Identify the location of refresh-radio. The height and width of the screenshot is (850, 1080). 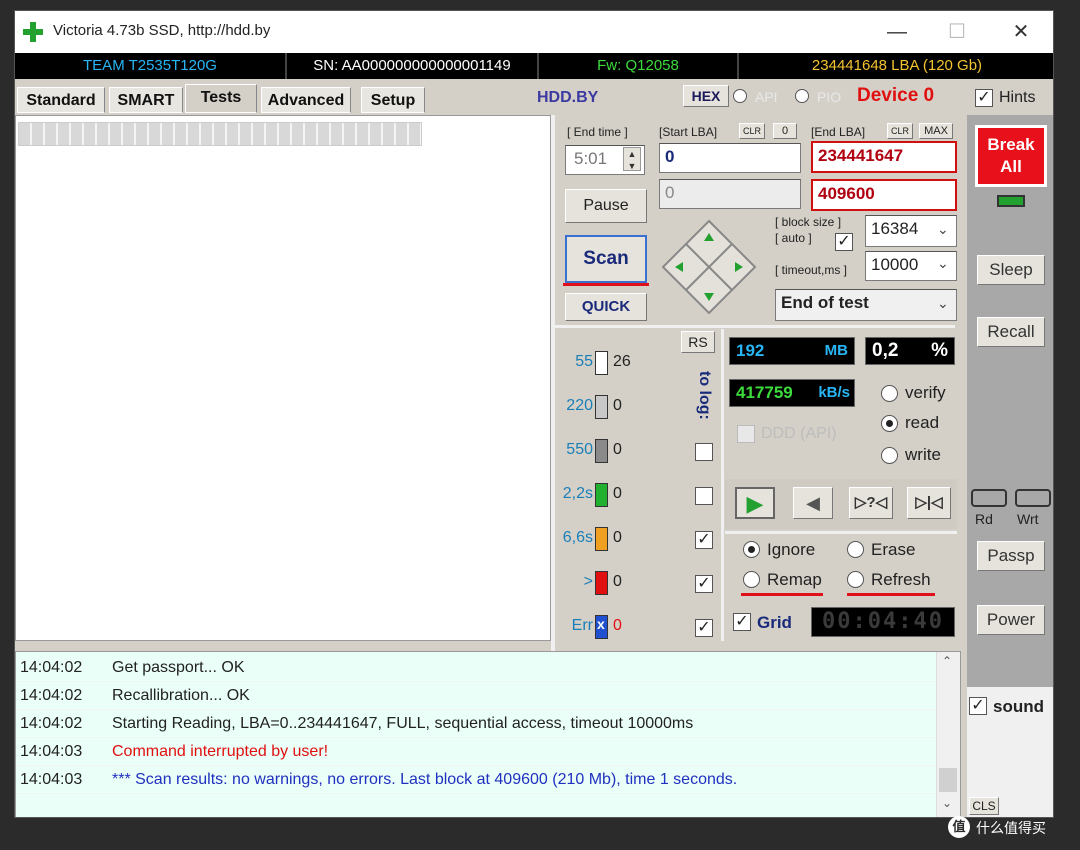
(855, 579).